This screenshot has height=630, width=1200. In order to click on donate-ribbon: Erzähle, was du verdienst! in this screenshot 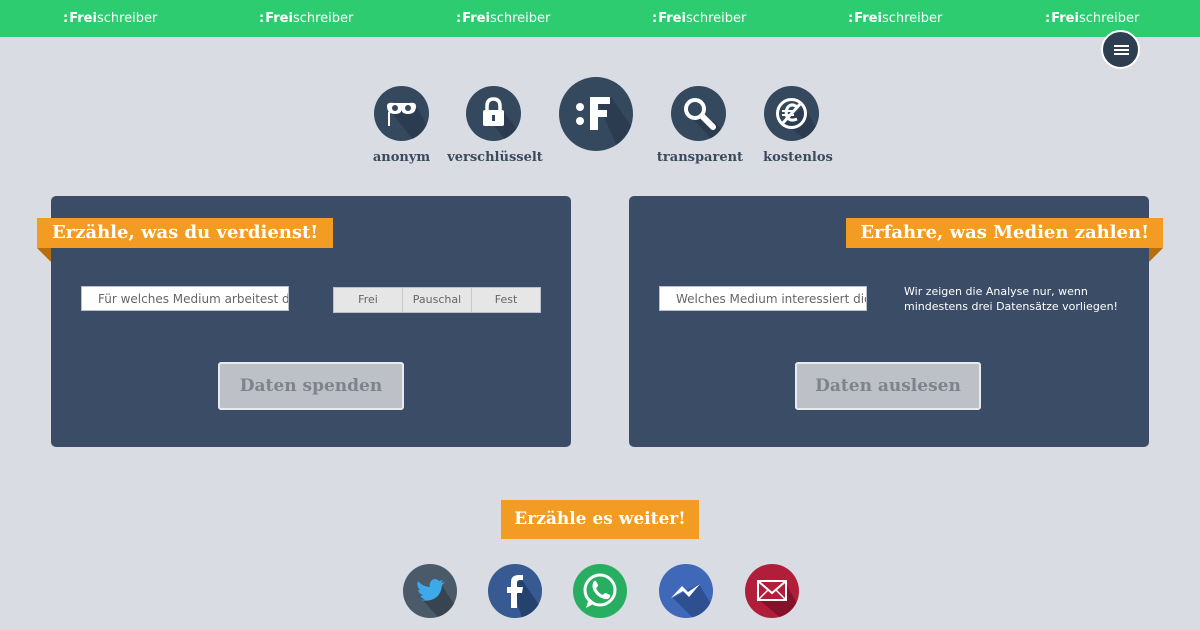, I will do `click(185, 233)`.